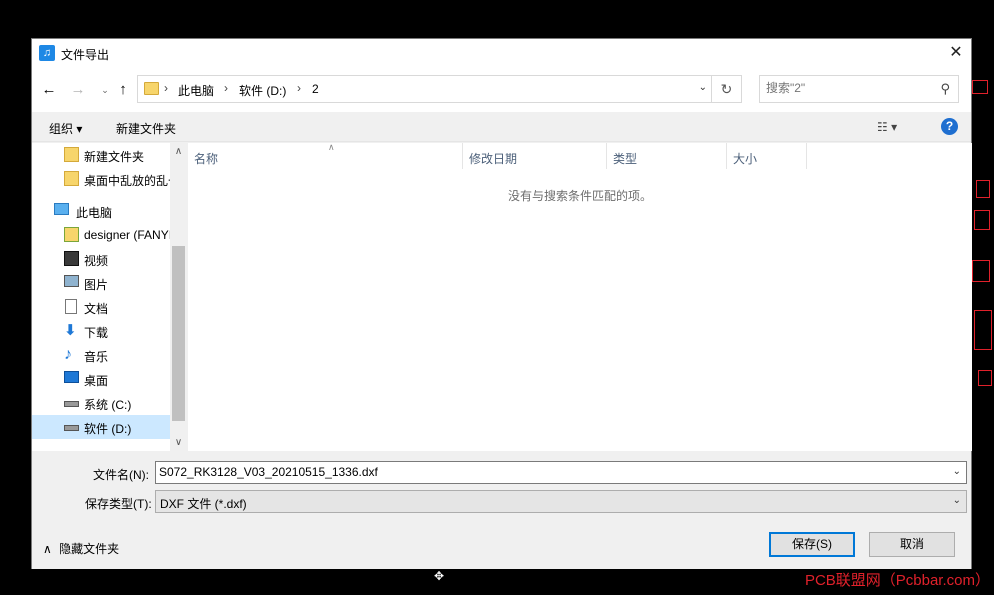  Describe the element at coordinates (118, 504) in the screenshot. I see `filetype-label: 保存类型(T):` at that location.